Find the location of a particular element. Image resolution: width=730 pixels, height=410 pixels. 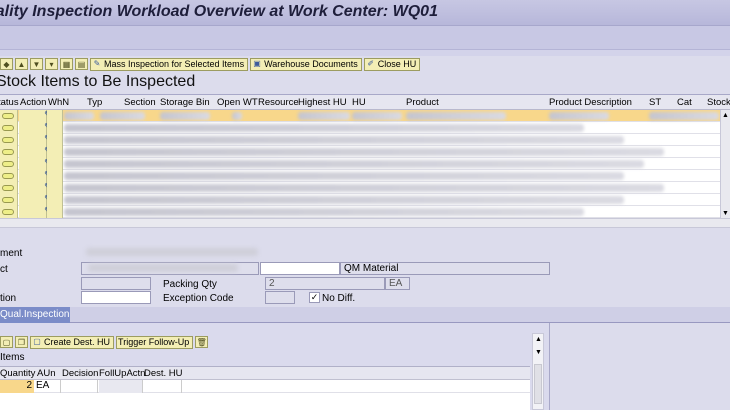

packing-qty-label: Packing Qty is located at coordinates (190, 284).